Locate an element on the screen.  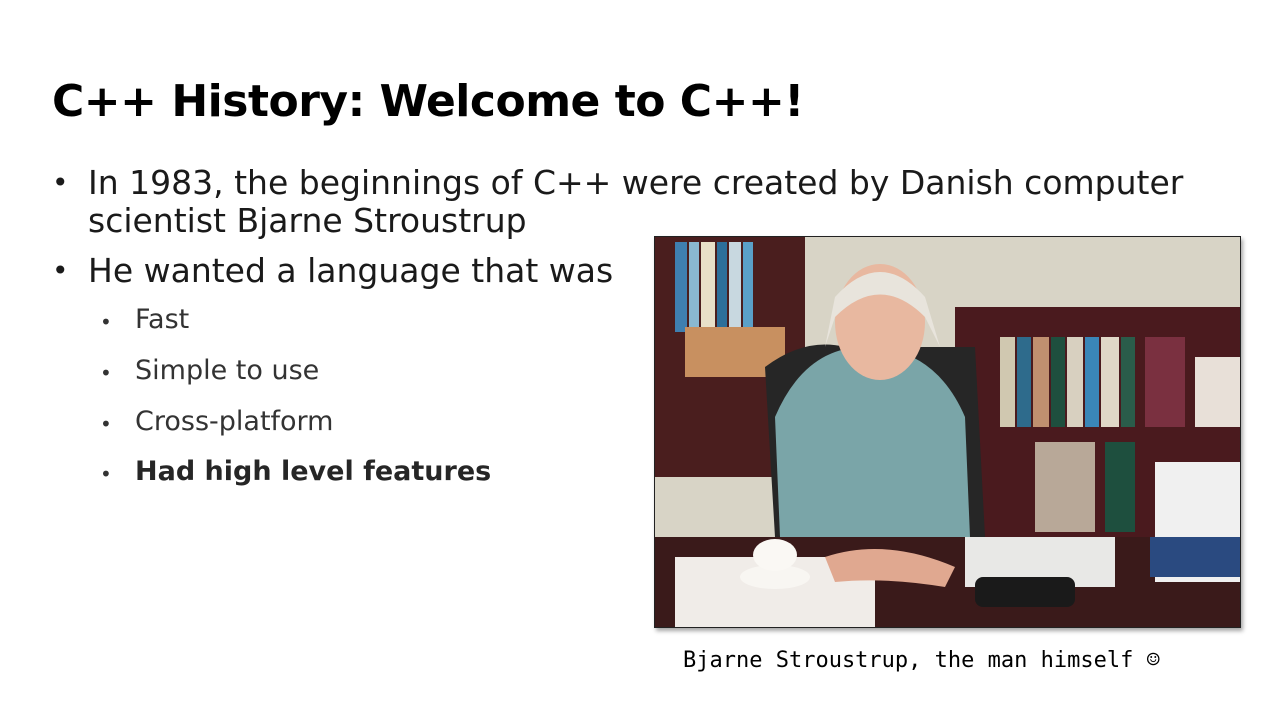
slide-title: C++ History: Welcome to C++! is located at coordinates (428, 101).